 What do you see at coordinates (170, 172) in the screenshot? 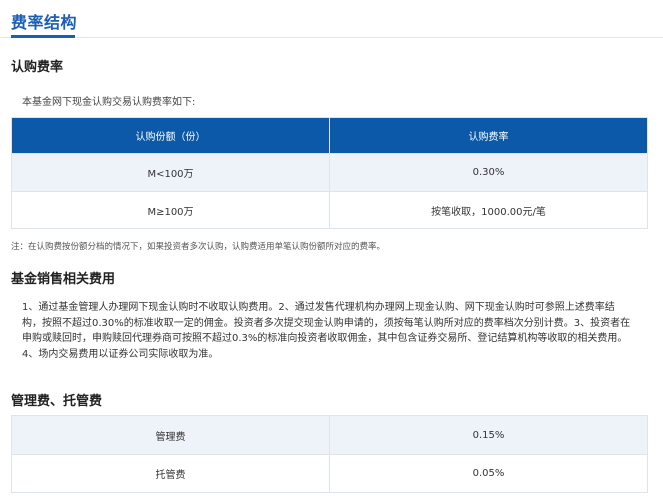
I see `table-cell: M<100万` at bounding box center [170, 172].